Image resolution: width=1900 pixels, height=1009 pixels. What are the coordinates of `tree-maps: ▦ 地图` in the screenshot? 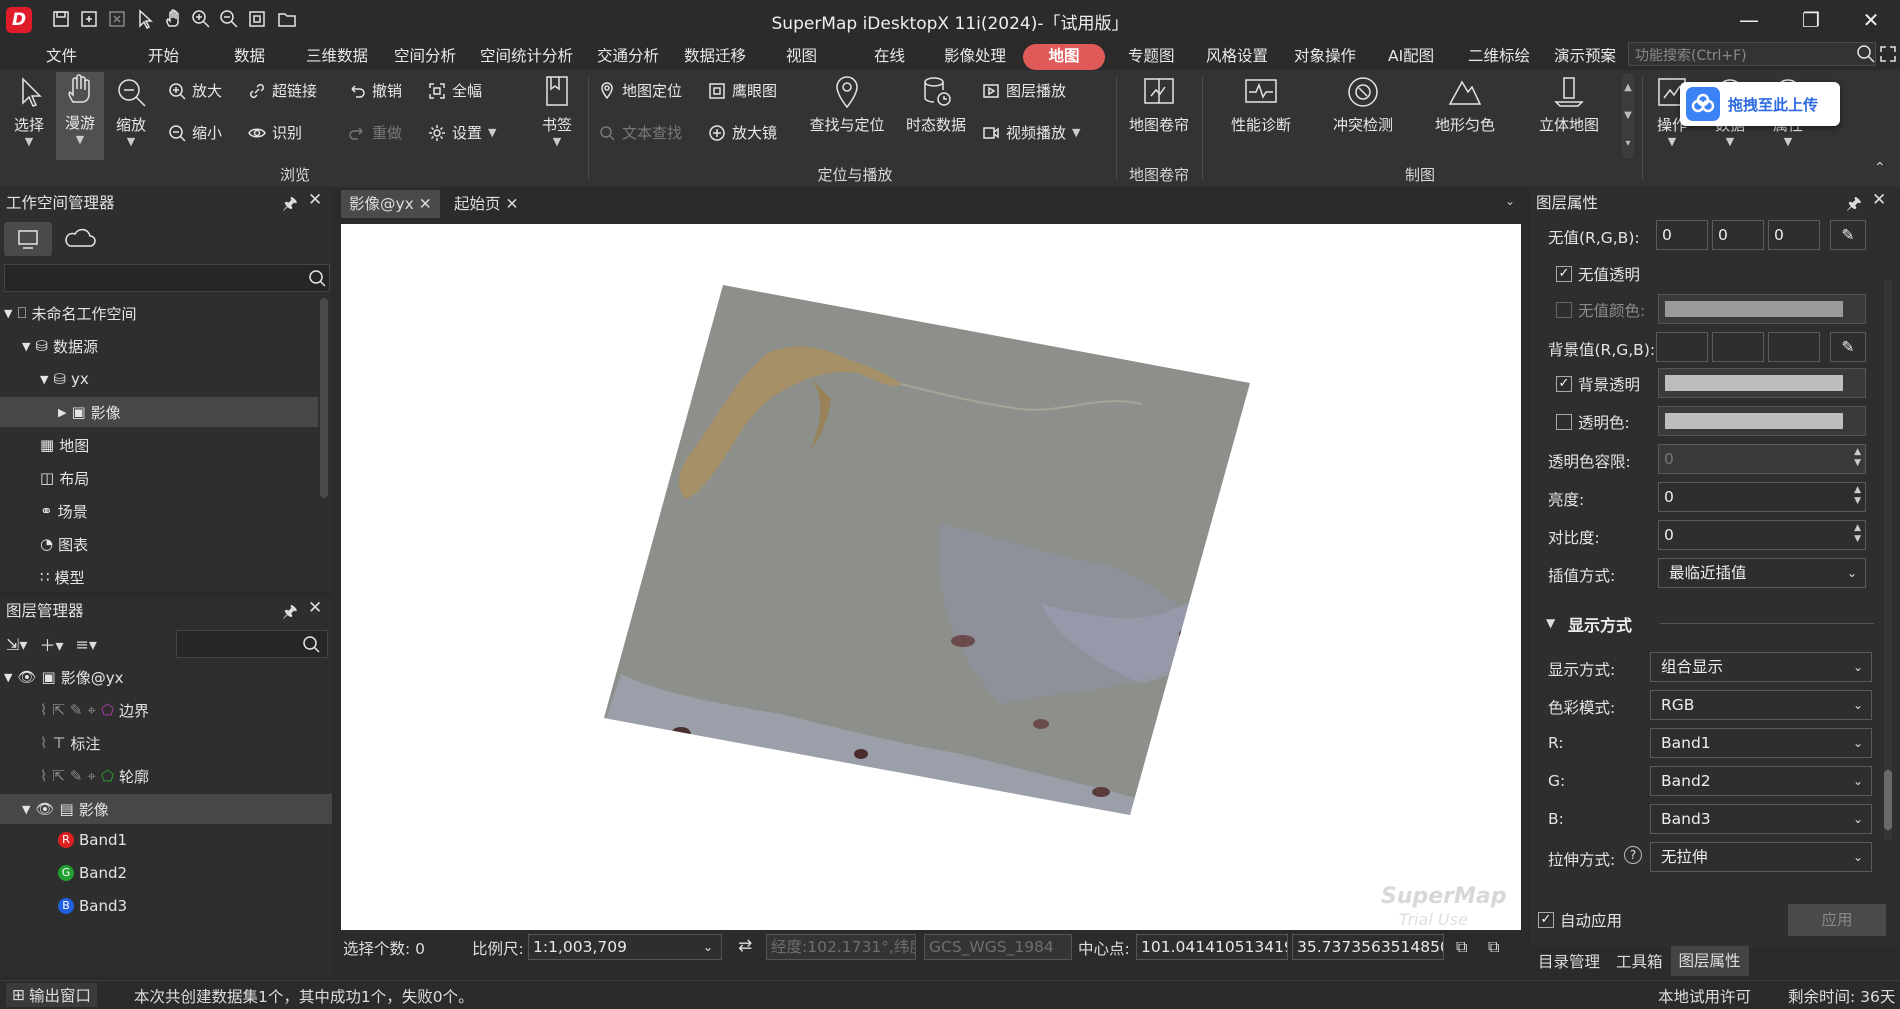 It's located at (64, 445).